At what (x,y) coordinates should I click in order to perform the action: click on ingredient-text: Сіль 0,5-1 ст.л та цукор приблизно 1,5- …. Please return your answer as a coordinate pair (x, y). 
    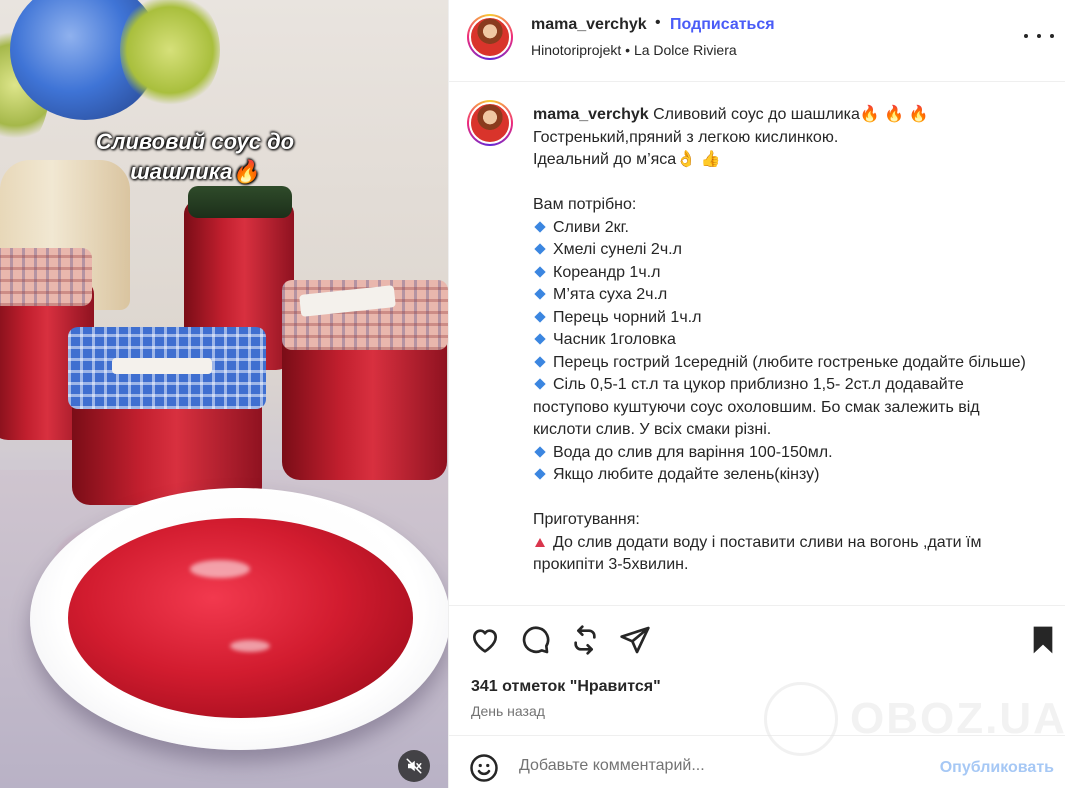
    Looking at the image, I should click on (759, 407).